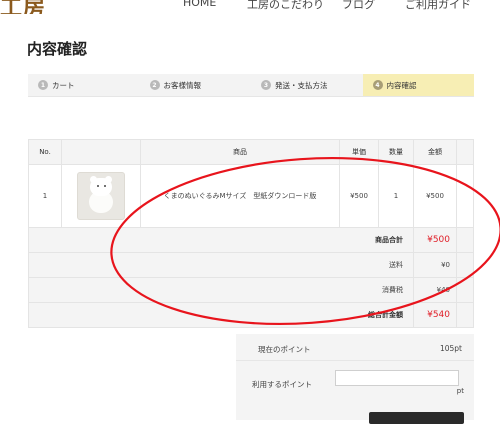  I want to click on bear-head-shape, so click(101, 187).